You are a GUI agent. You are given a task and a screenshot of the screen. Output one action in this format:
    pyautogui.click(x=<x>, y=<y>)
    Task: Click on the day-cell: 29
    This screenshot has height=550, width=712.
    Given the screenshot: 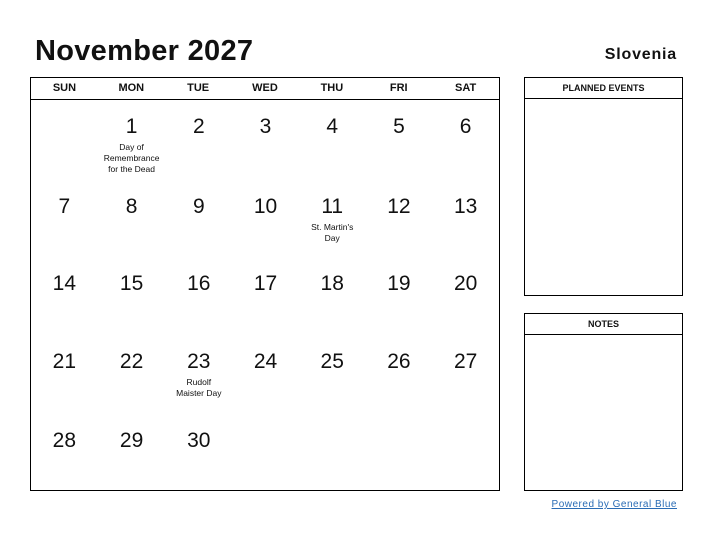 What is the action you would take?
    pyautogui.click(x=132, y=452)
    